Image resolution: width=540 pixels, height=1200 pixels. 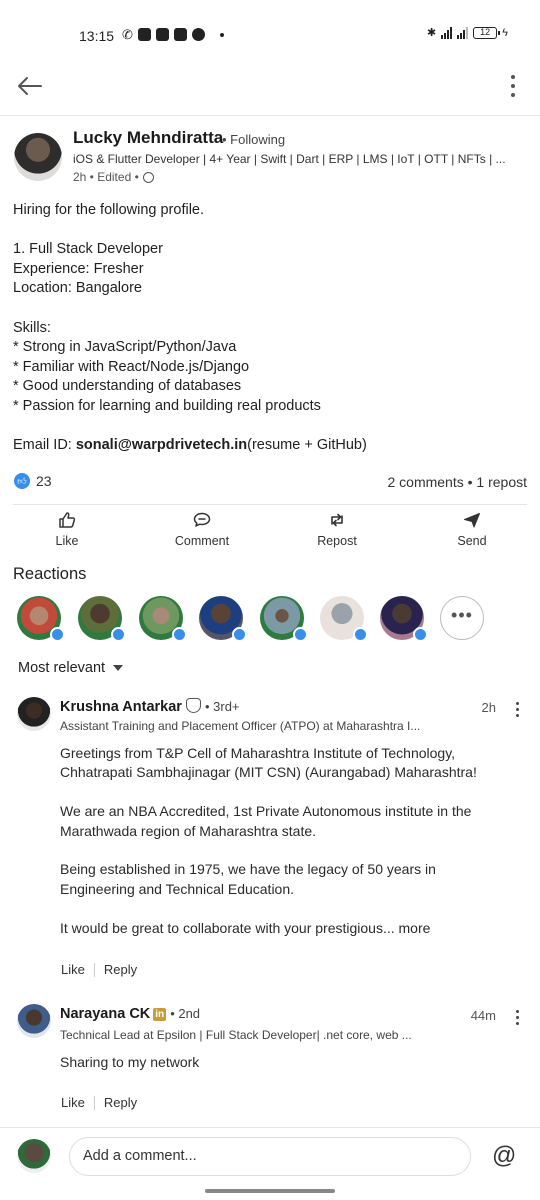 I want to click on post-text-line: Location: Bangalore, so click(x=77, y=288).